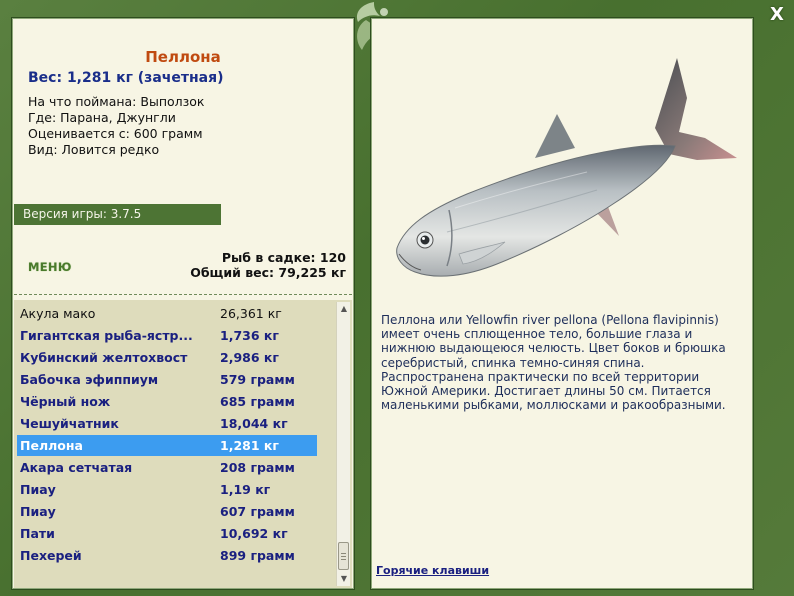 The height and width of the screenshot is (596, 794). I want to click on list-item-name: Чёрный нож, so click(65, 401).